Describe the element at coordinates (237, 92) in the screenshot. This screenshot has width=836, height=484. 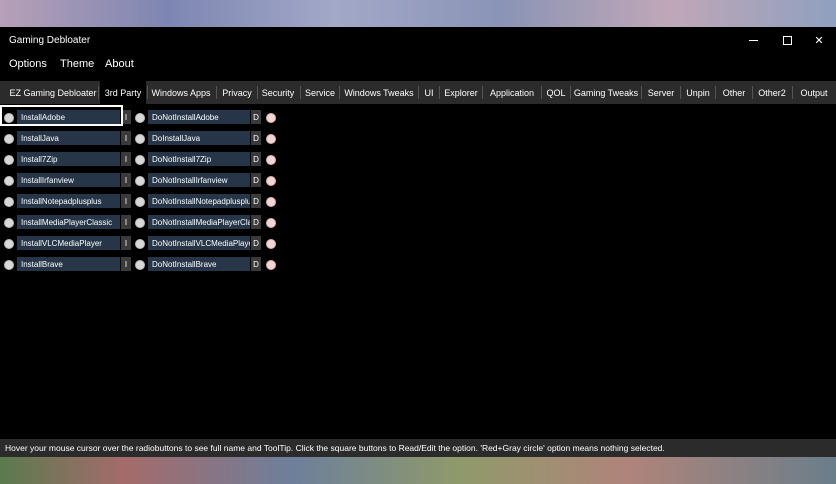
I see `tab-privacy: Privacy` at that location.